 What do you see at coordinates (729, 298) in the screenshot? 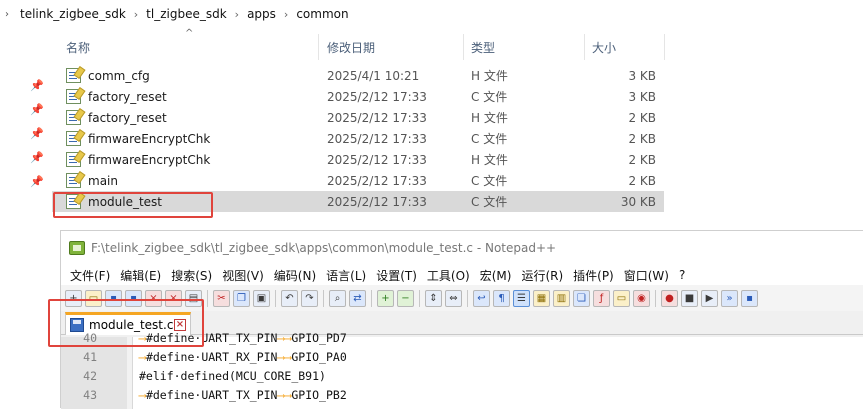
I see `run-macro-multiple-icon: »` at bounding box center [729, 298].